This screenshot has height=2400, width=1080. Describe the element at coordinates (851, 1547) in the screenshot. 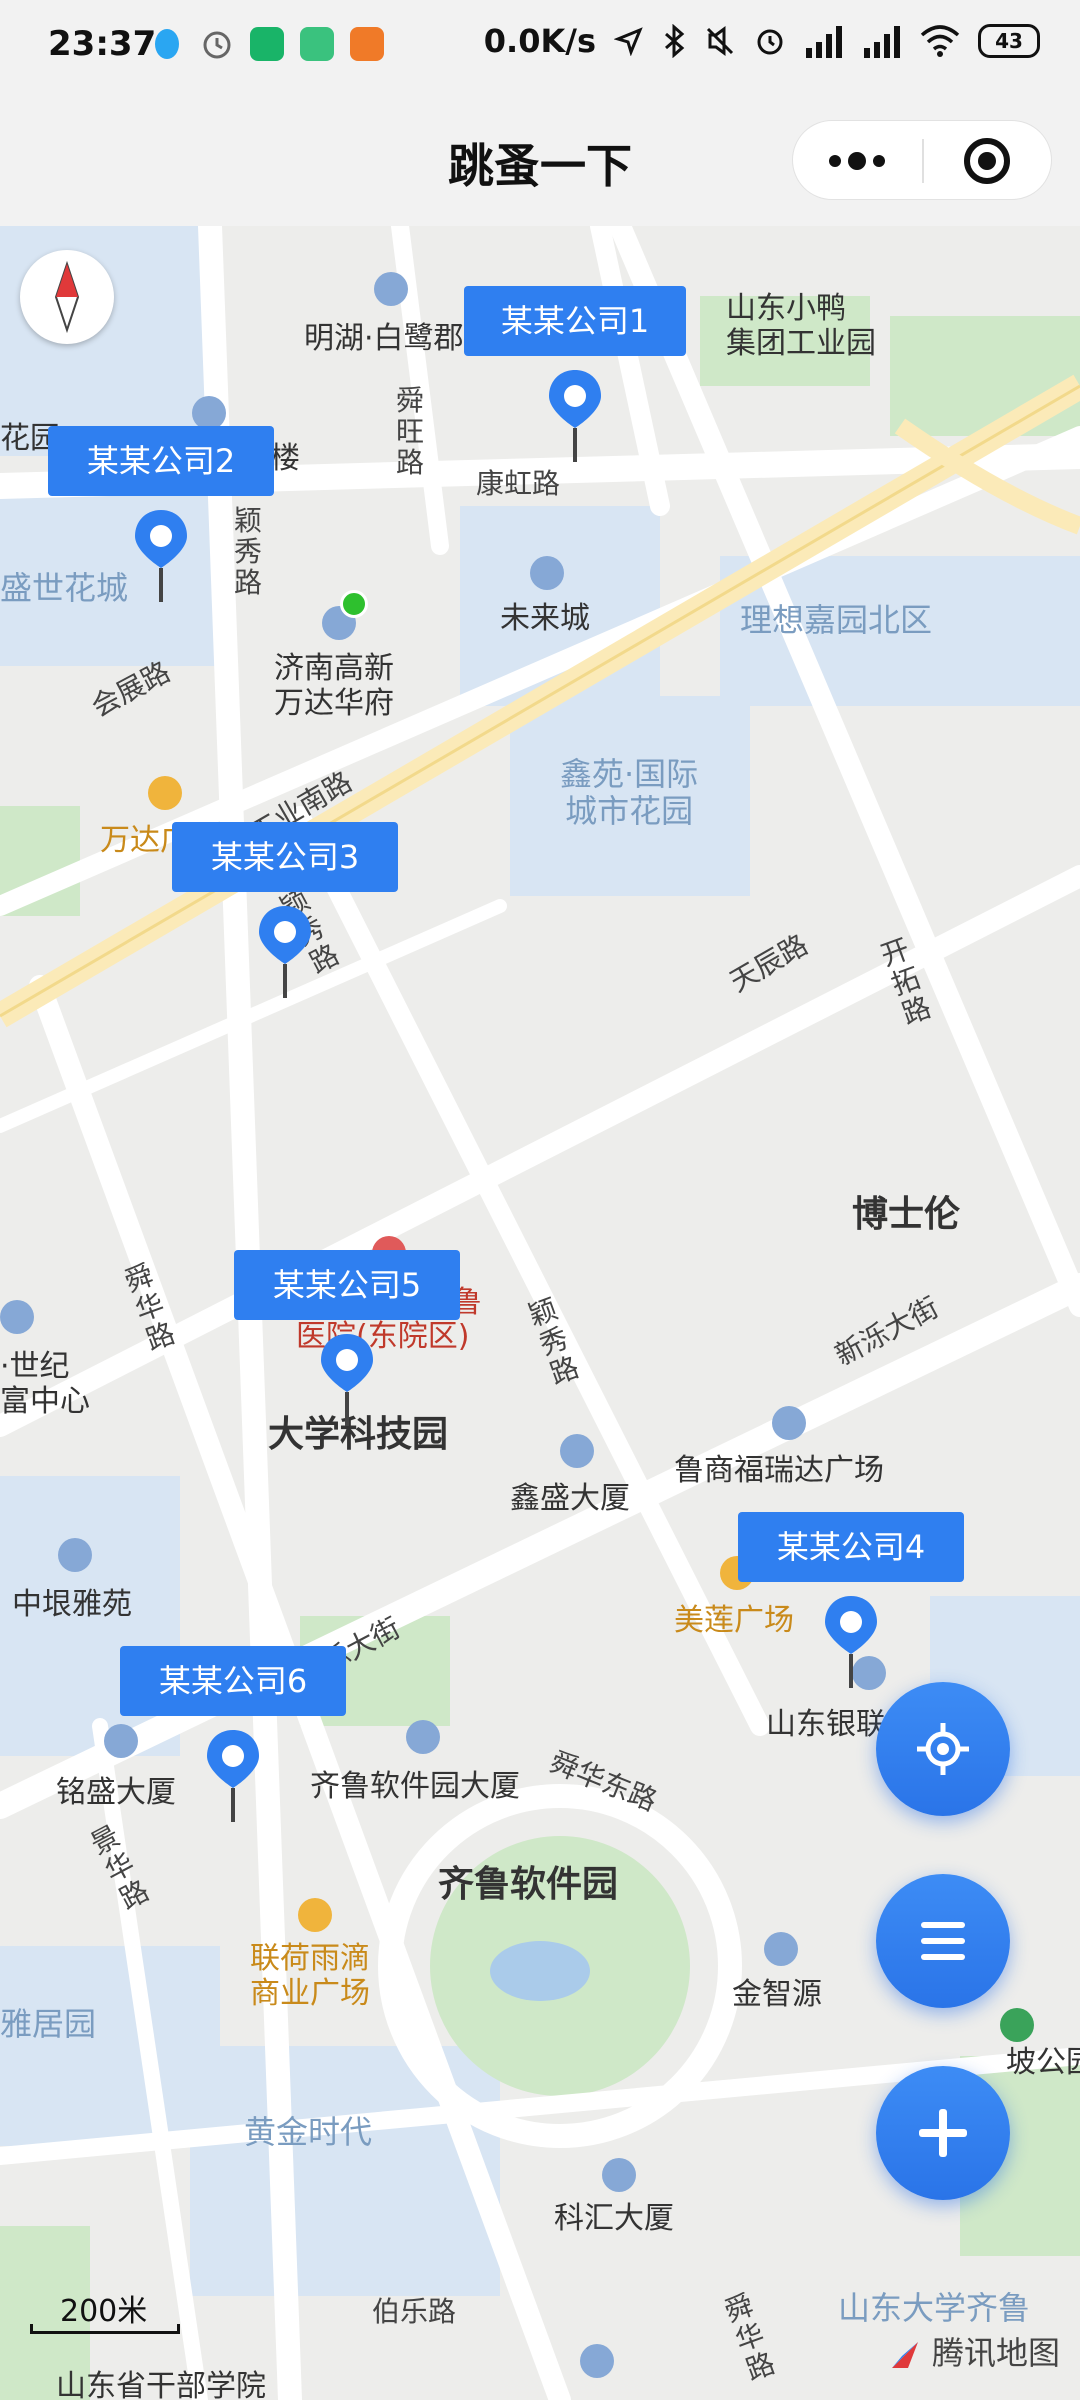

I see `marker-label: 某某公司4` at that location.